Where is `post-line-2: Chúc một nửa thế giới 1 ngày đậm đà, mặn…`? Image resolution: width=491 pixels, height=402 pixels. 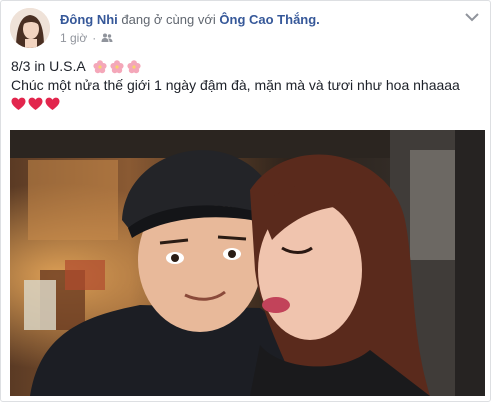 post-line-2: Chúc một nửa thế giới 1 ngày đậm đà, mặn… is located at coordinates (245, 85).